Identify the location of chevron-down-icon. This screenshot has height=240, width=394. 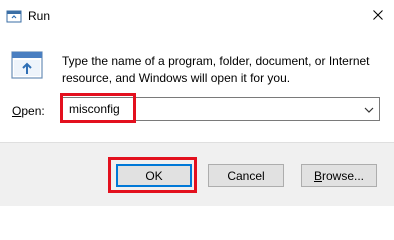
(369, 109).